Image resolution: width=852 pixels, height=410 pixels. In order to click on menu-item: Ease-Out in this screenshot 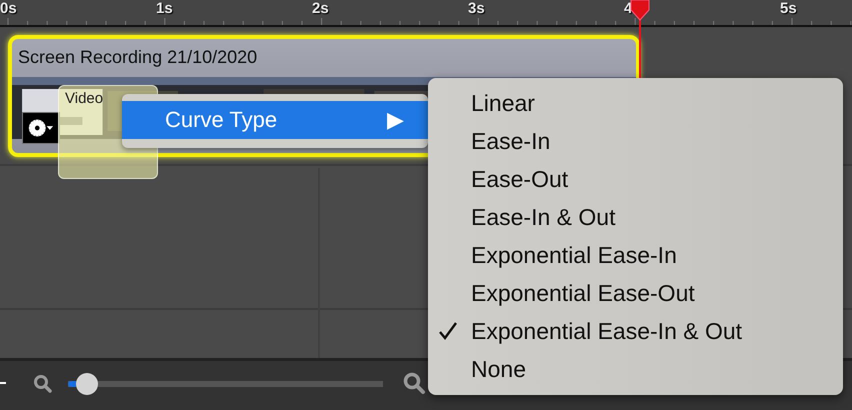, I will do `click(635, 179)`.